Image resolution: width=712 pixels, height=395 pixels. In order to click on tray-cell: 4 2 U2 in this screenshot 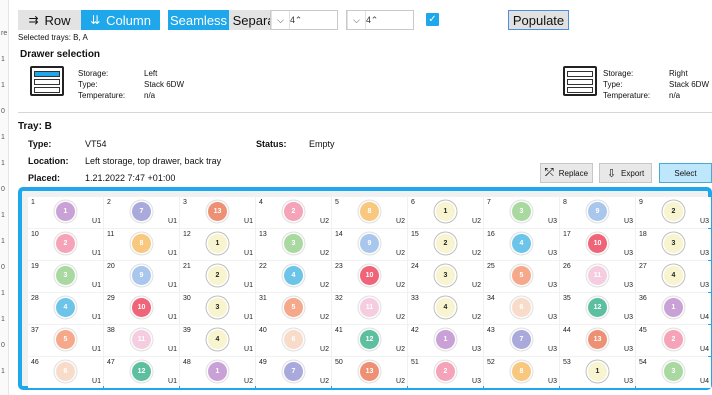, I will do `click(293, 212)`.